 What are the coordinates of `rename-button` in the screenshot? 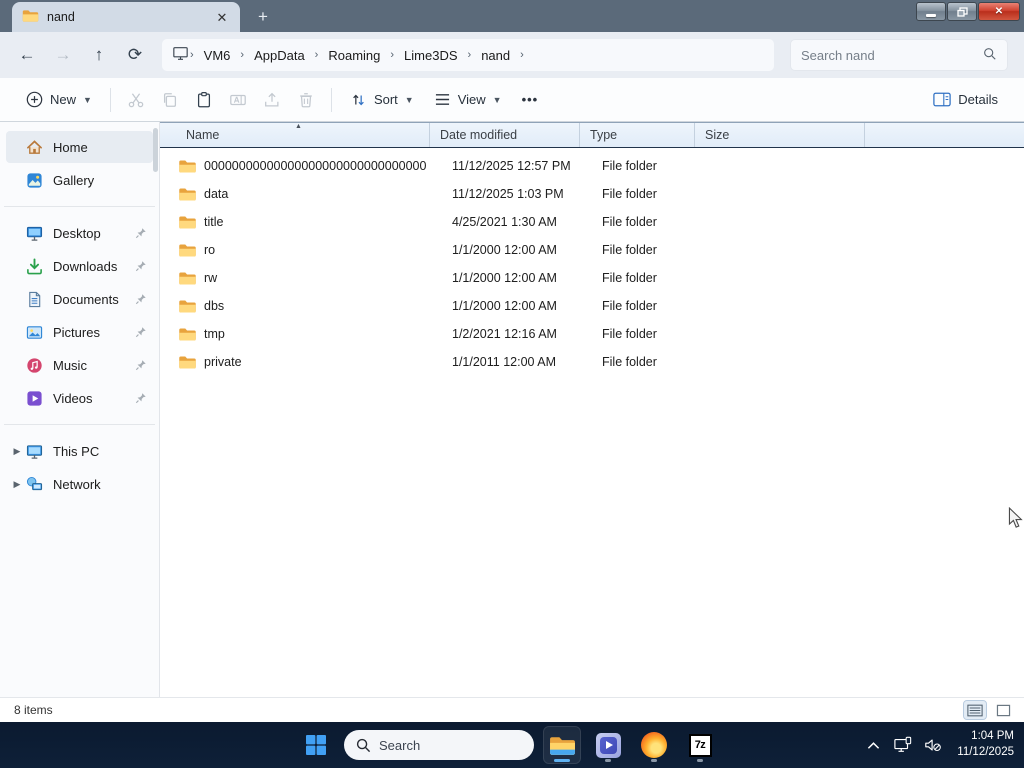 It's located at (238, 100).